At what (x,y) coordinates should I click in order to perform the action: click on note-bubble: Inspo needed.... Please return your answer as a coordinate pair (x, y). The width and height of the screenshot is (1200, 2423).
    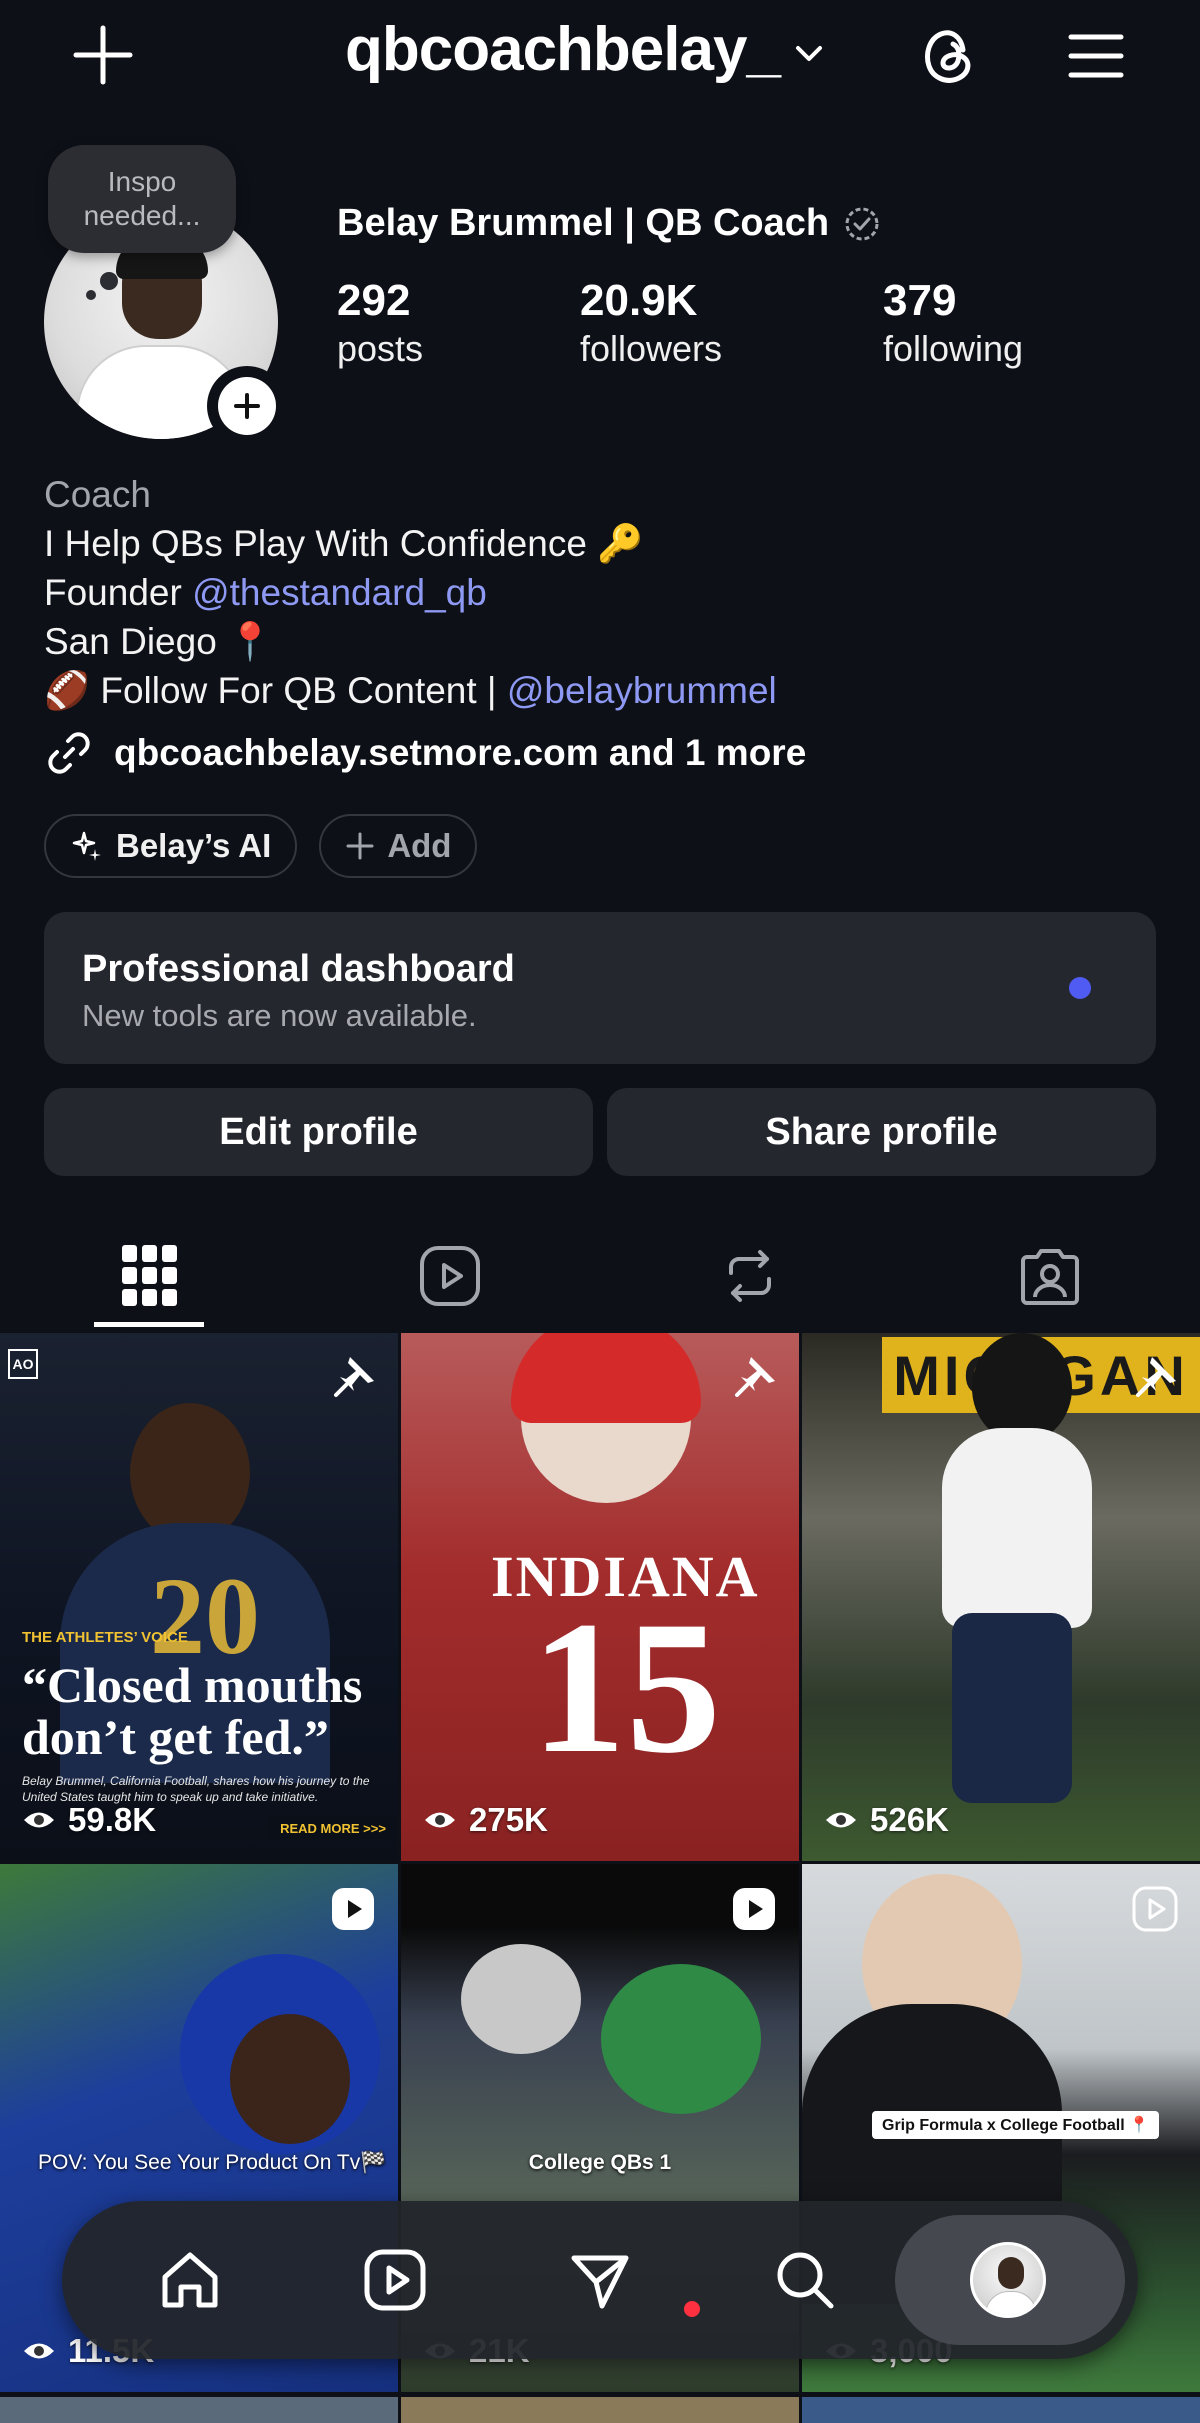
    Looking at the image, I should click on (142, 199).